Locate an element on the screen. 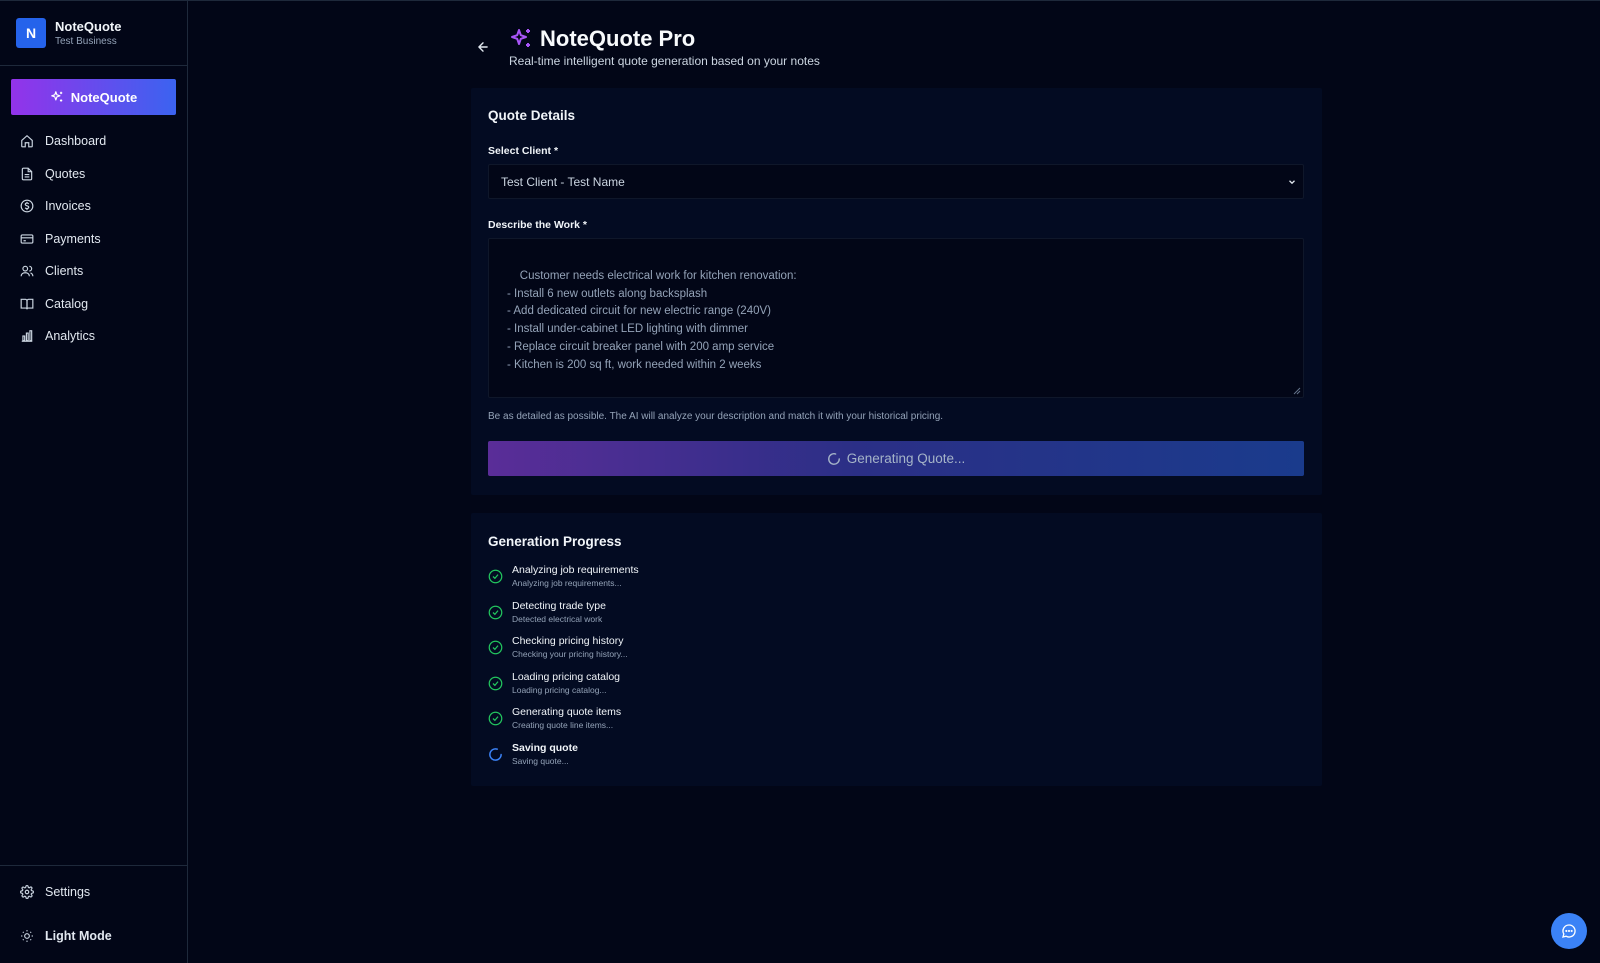 The height and width of the screenshot is (963, 1600). chat-button is located at coordinates (1569, 931).